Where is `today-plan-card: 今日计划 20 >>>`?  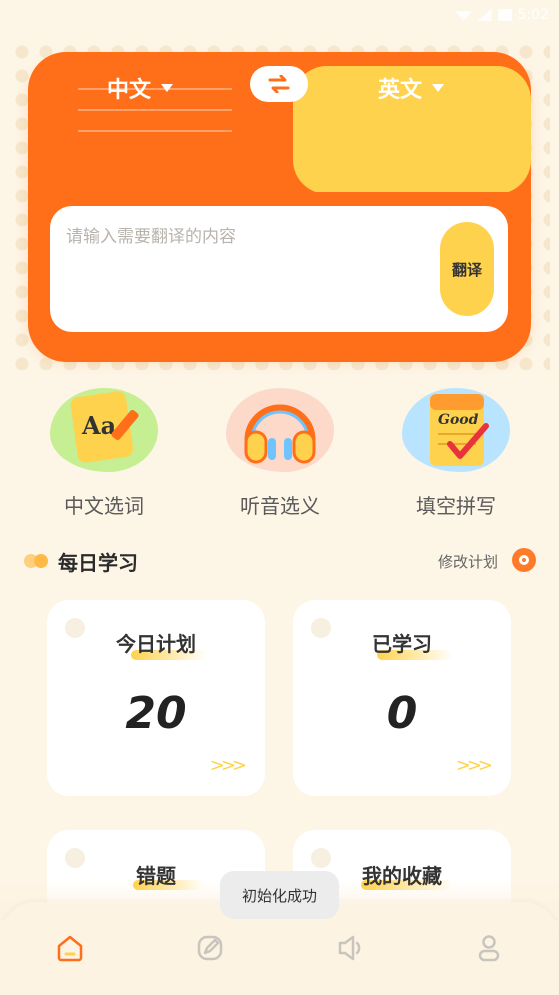 today-plan-card: 今日计划 20 >>> is located at coordinates (156, 698).